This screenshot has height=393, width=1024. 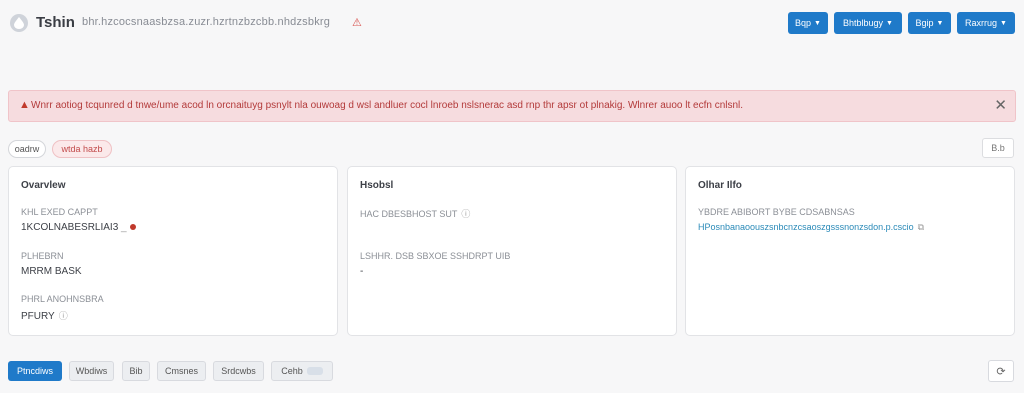 I want to click on close-icon: ✕, so click(x=1000, y=105).